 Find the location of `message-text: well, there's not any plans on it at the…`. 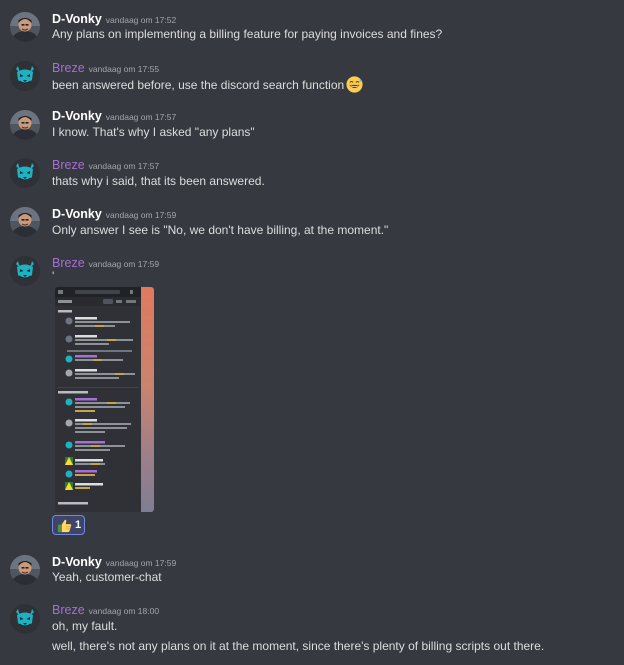

message-text: well, there's not any plans on it at the… is located at coordinates (298, 646).